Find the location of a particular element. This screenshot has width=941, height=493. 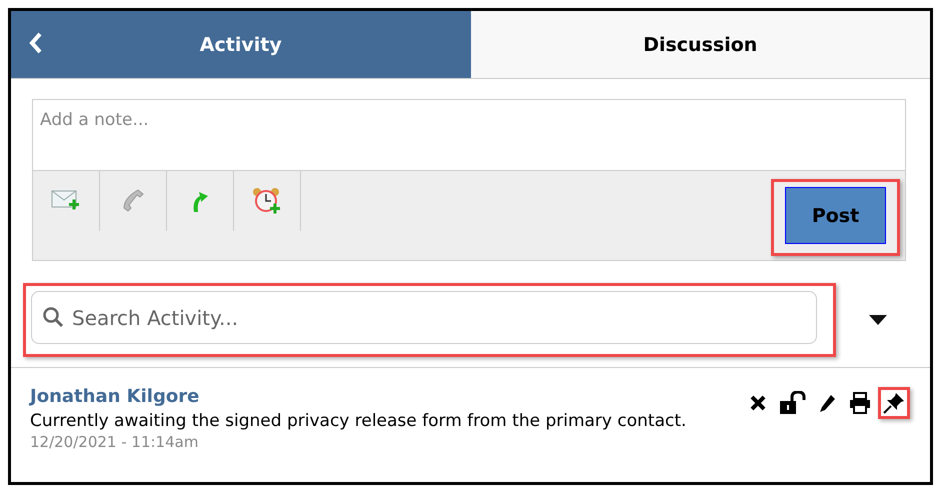

padlock-icon is located at coordinates (793, 403).